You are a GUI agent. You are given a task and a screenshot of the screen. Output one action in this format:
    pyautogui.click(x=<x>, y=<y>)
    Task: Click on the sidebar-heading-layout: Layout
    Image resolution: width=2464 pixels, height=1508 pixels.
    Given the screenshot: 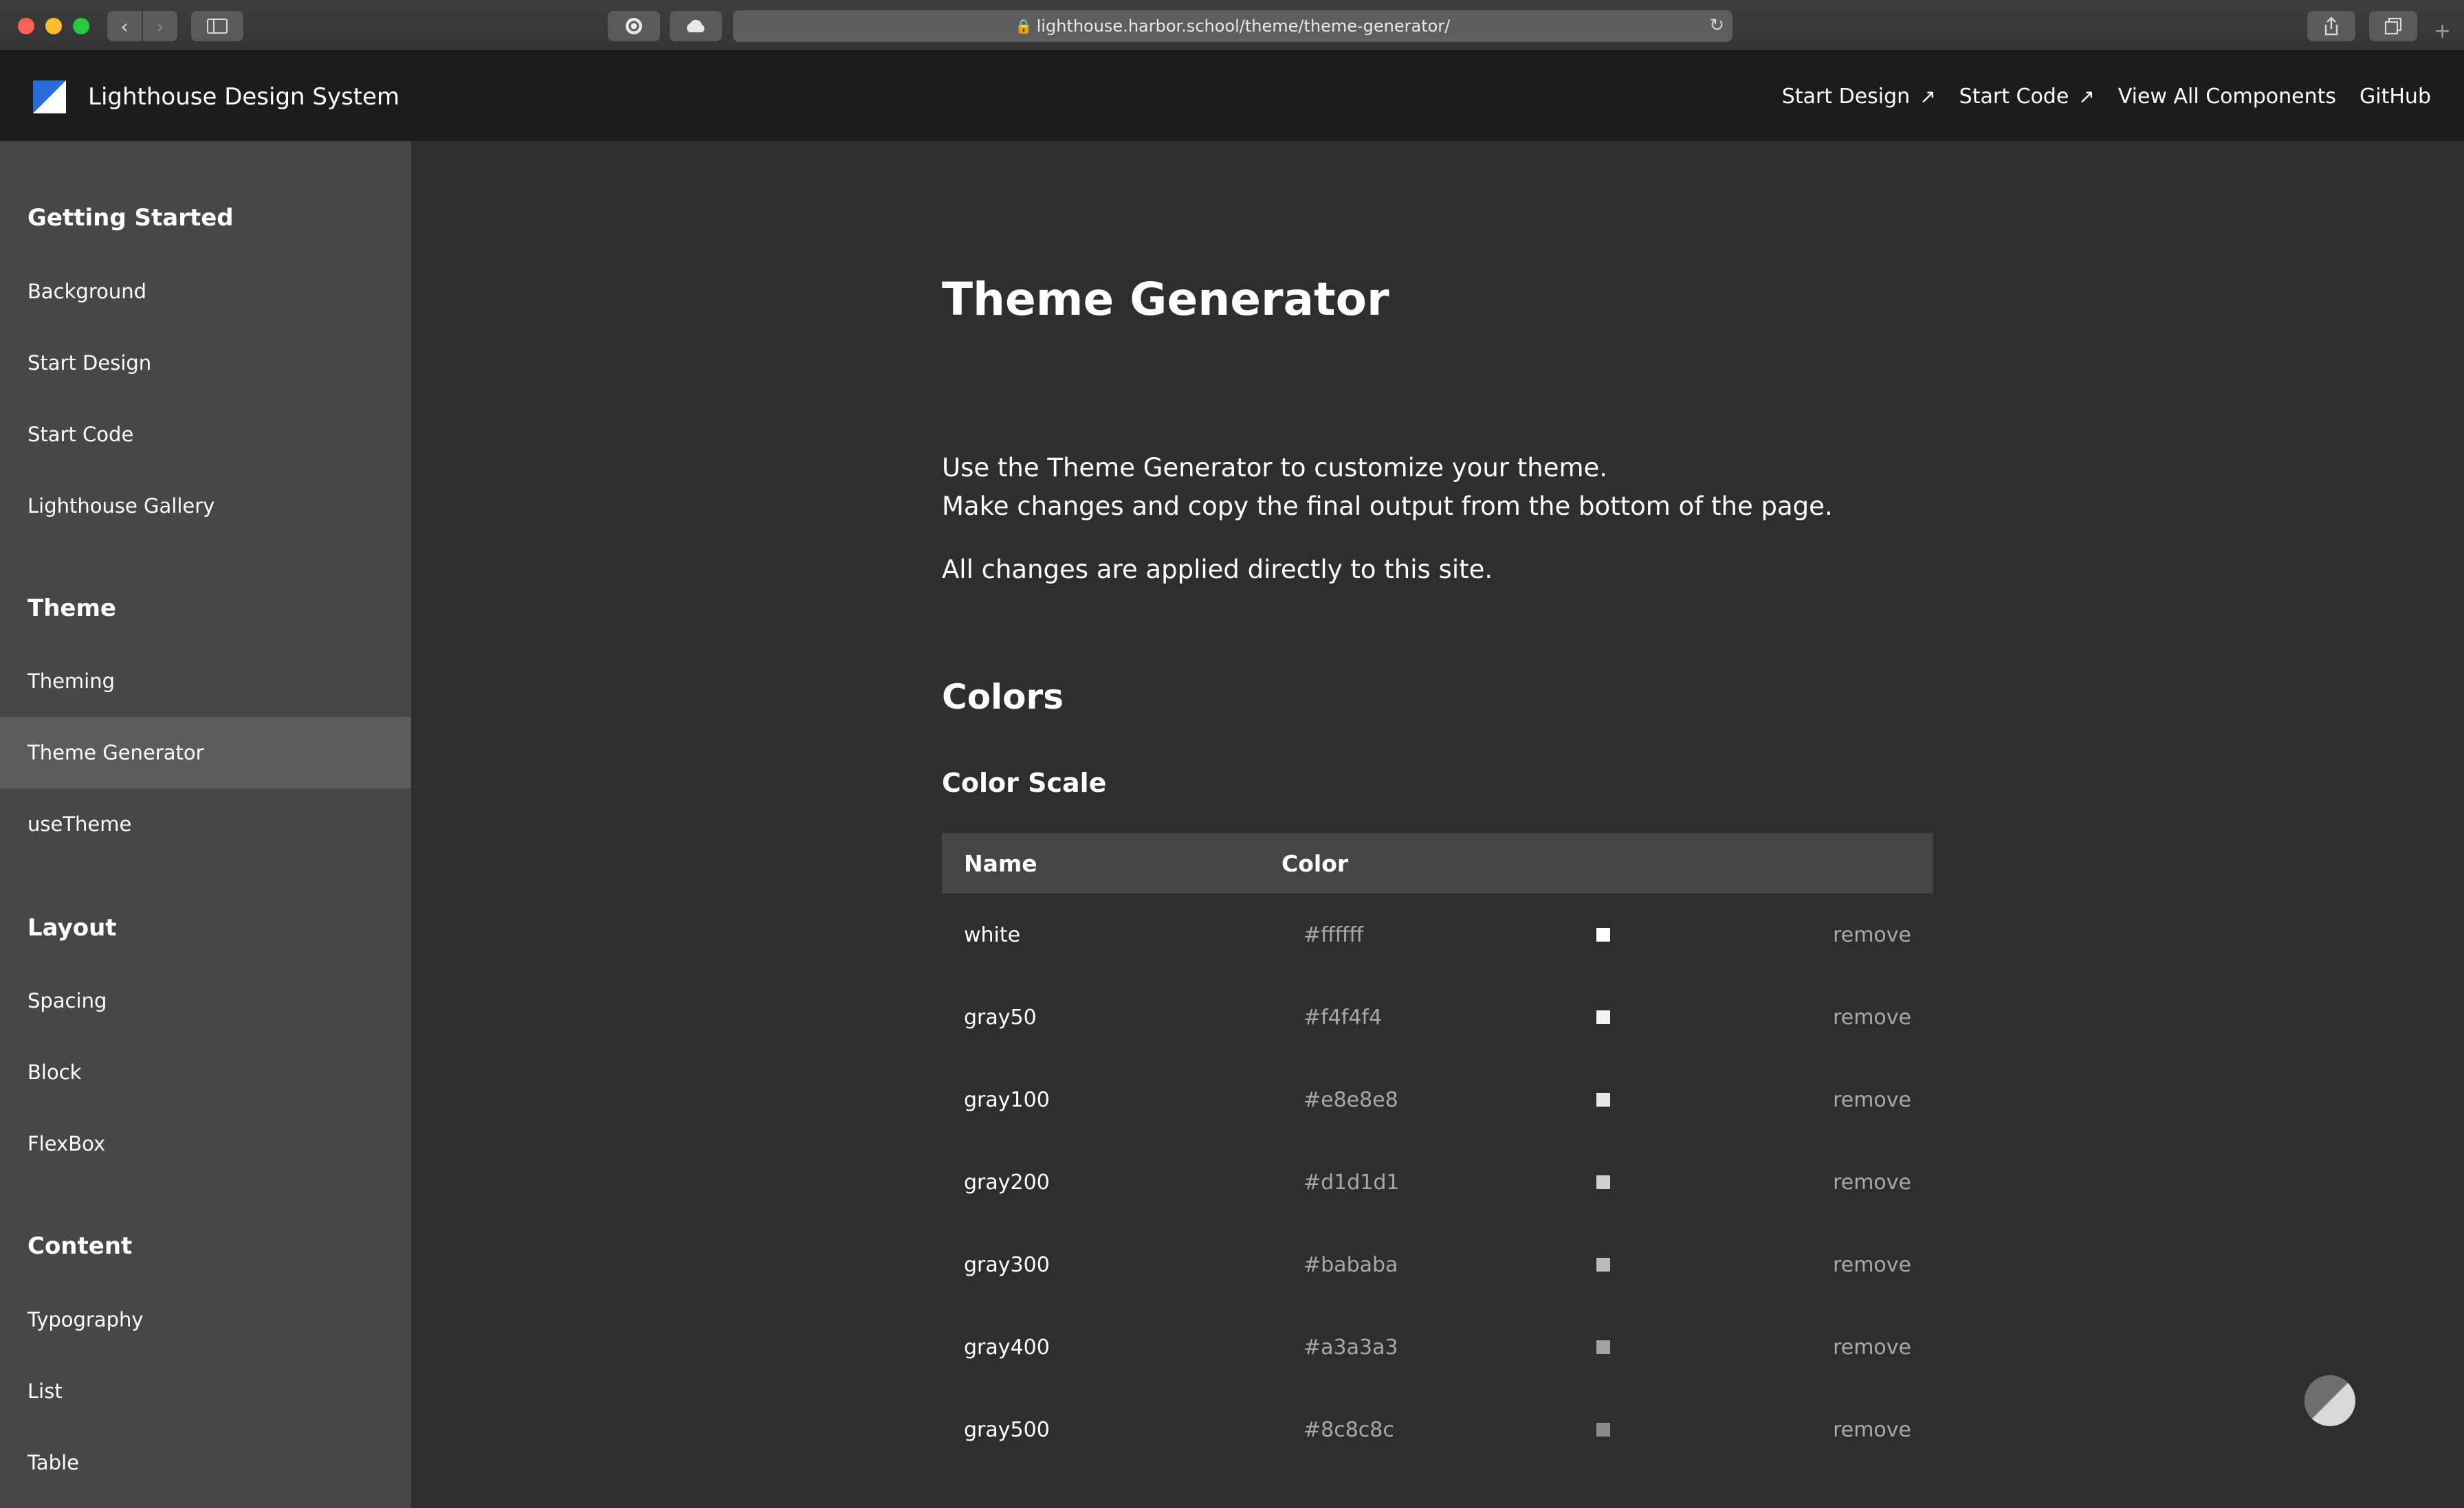 What is the action you would take?
    pyautogui.click(x=72, y=928)
    